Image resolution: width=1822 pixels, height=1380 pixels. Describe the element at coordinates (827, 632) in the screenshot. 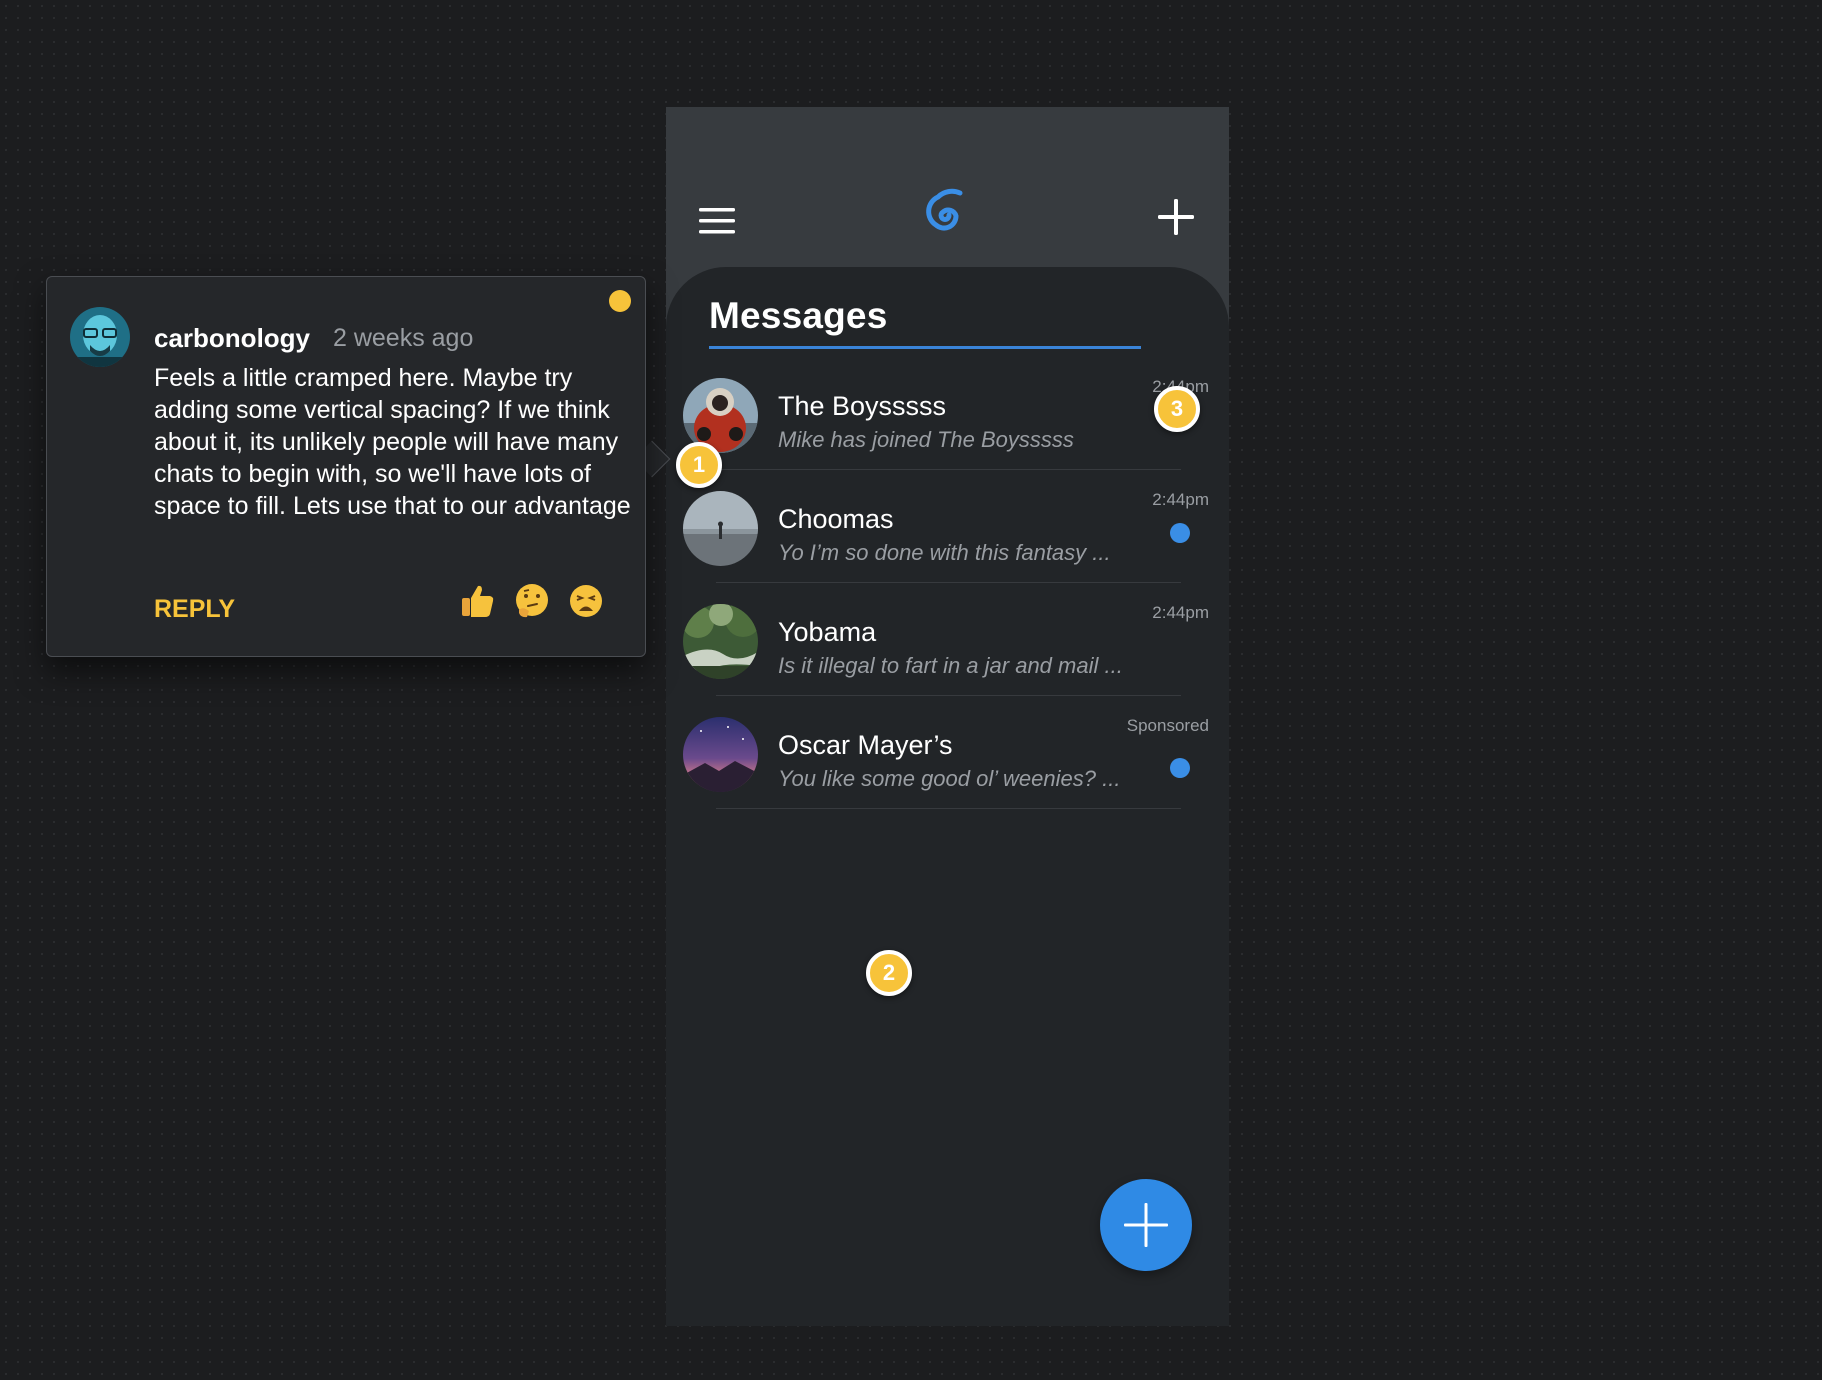

I see `chat-name: Yobama` at that location.